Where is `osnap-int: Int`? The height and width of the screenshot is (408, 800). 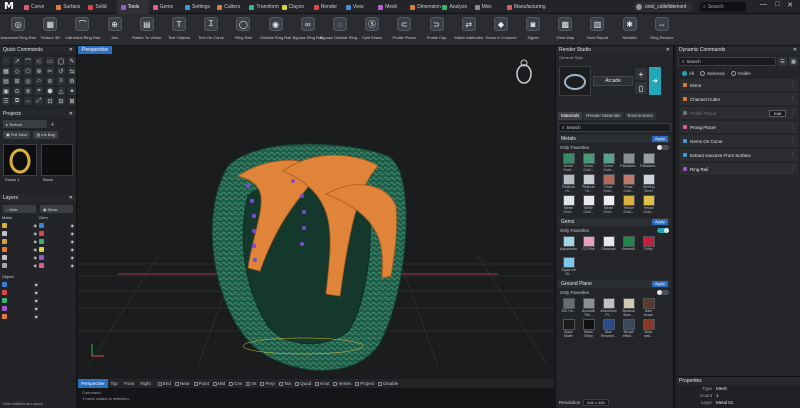 osnap-int: Int is located at coordinates (251, 383).